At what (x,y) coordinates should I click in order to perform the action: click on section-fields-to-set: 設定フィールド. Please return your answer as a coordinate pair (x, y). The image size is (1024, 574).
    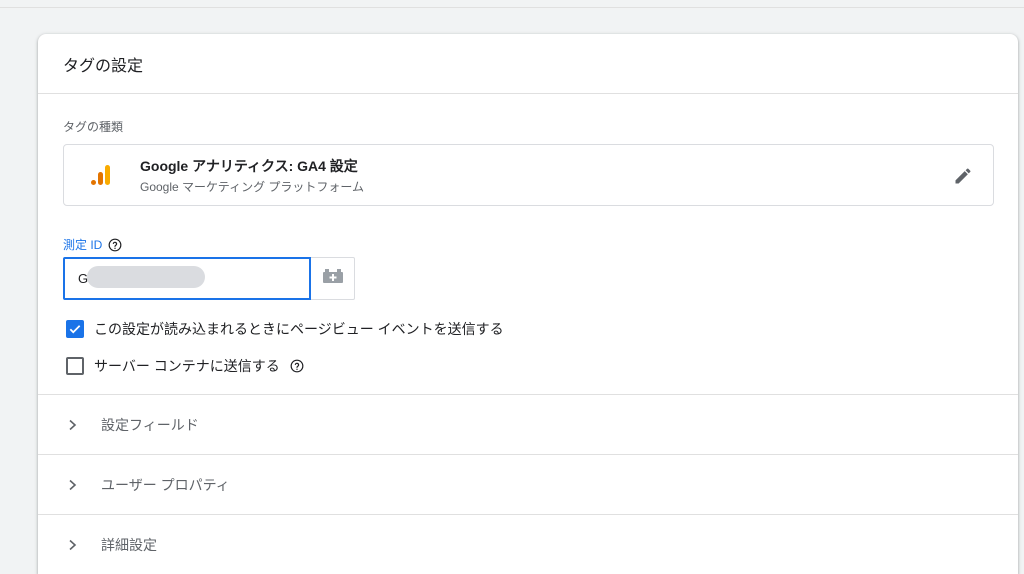
    Looking at the image, I should click on (528, 424).